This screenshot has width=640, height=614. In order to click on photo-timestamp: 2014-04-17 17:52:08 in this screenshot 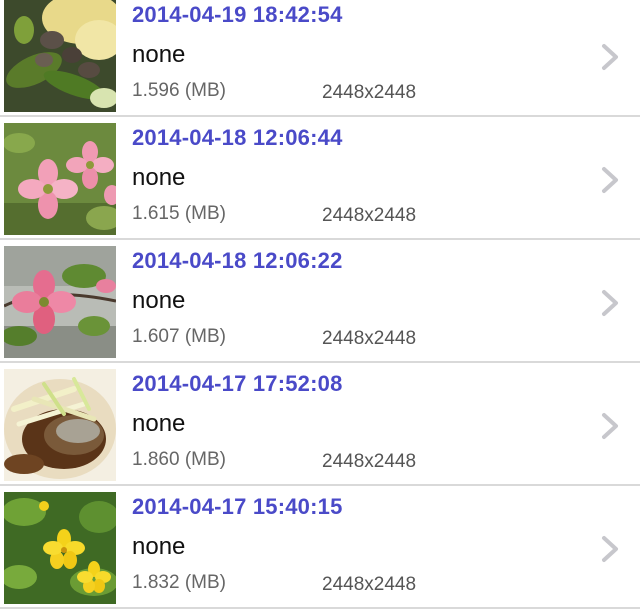, I will do `click(237, 383)`.